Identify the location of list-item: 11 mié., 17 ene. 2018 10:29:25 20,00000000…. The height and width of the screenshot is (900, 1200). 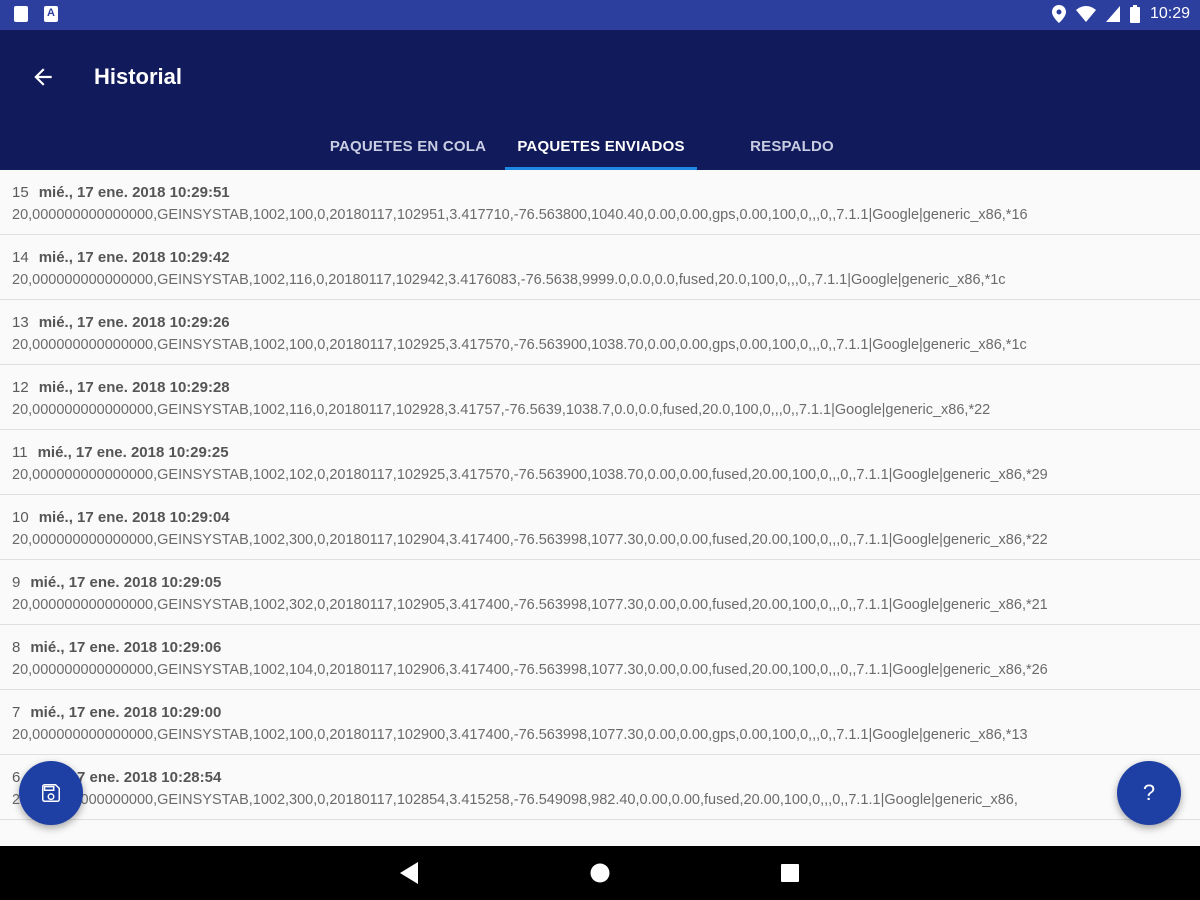
(600, 462).